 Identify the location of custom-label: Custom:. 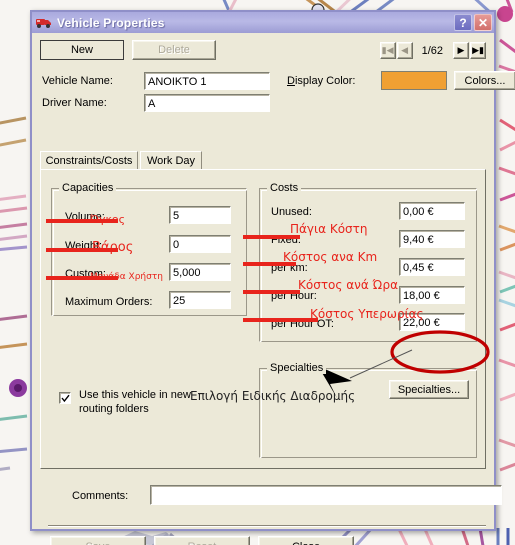
(85, 274).